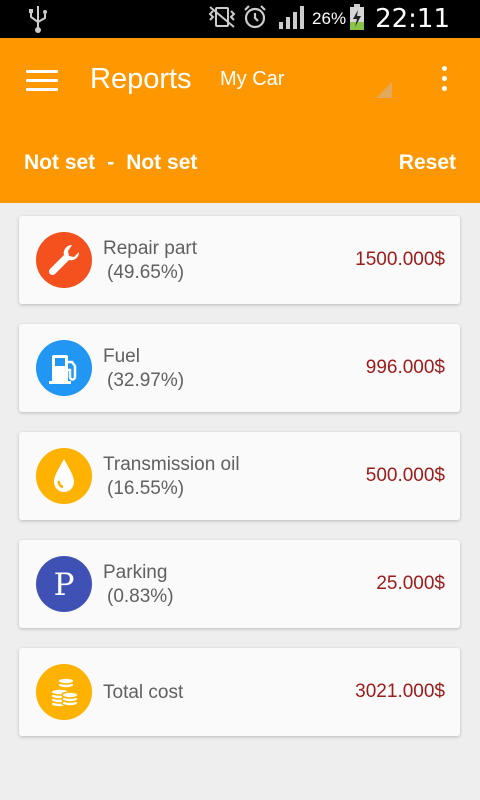  I want to click on expense-name: Repair part, so click(150, 248).